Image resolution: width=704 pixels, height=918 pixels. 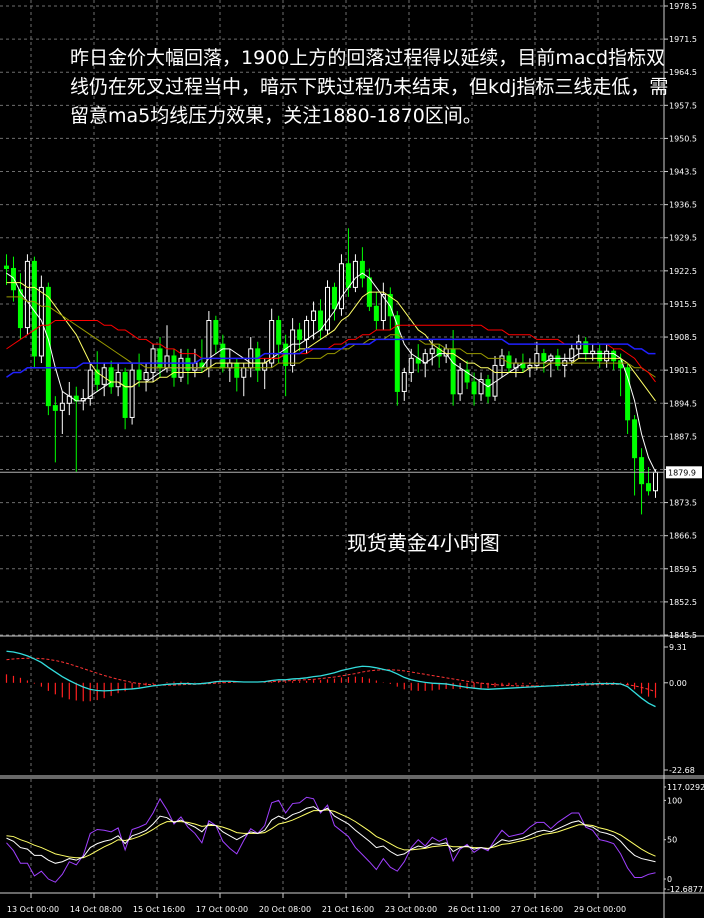 What do you see at coordinates (682, 770) in the screenshot?
I see `macd-tick-label: -22.68` at bounding box center [682, 770].